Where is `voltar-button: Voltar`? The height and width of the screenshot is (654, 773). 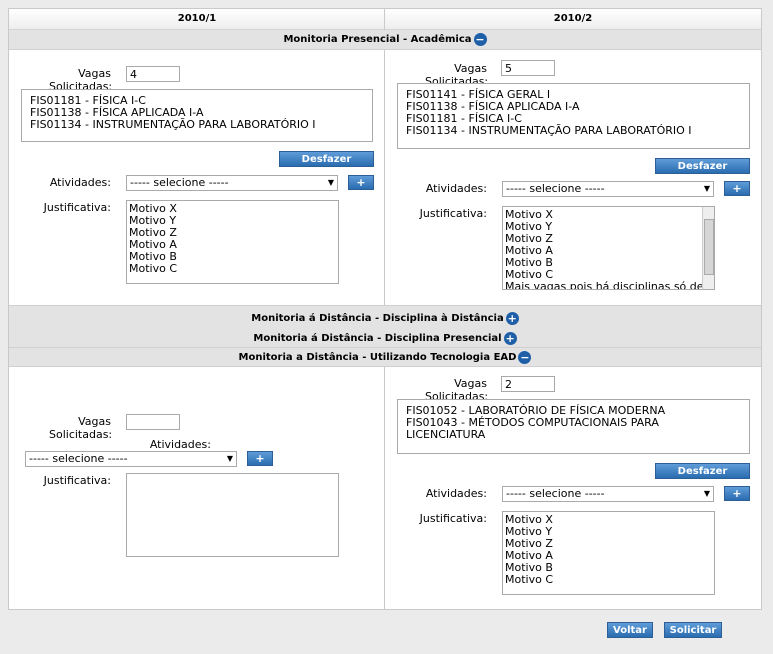
voltar-button: Voltar is located at coordinates (630, 630).